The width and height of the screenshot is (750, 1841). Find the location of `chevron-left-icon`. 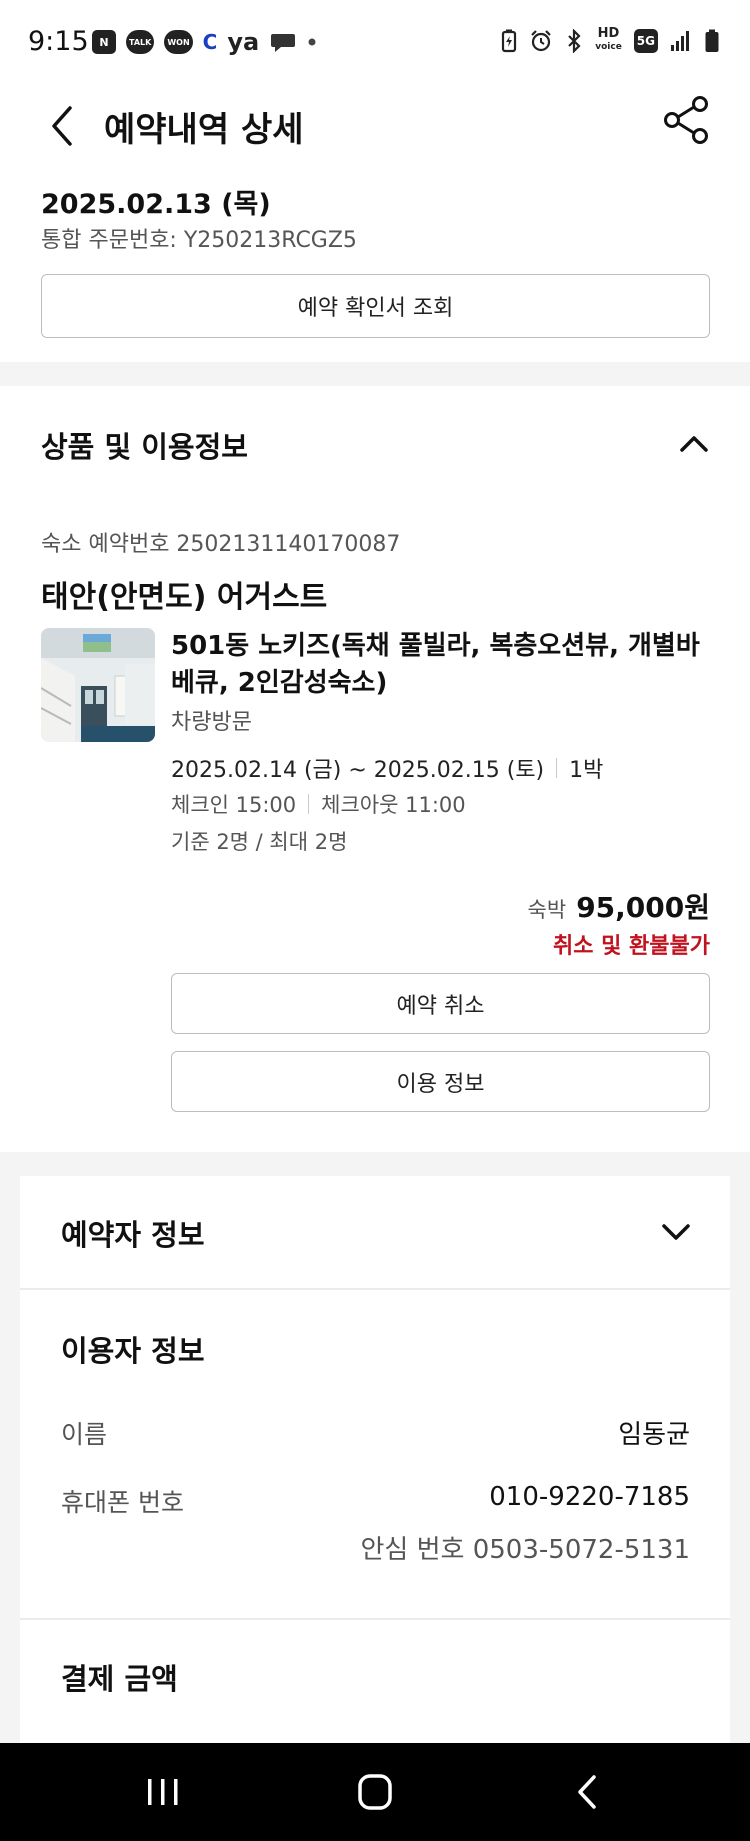

chevron-left-icon is located at coordinates (64, 126).